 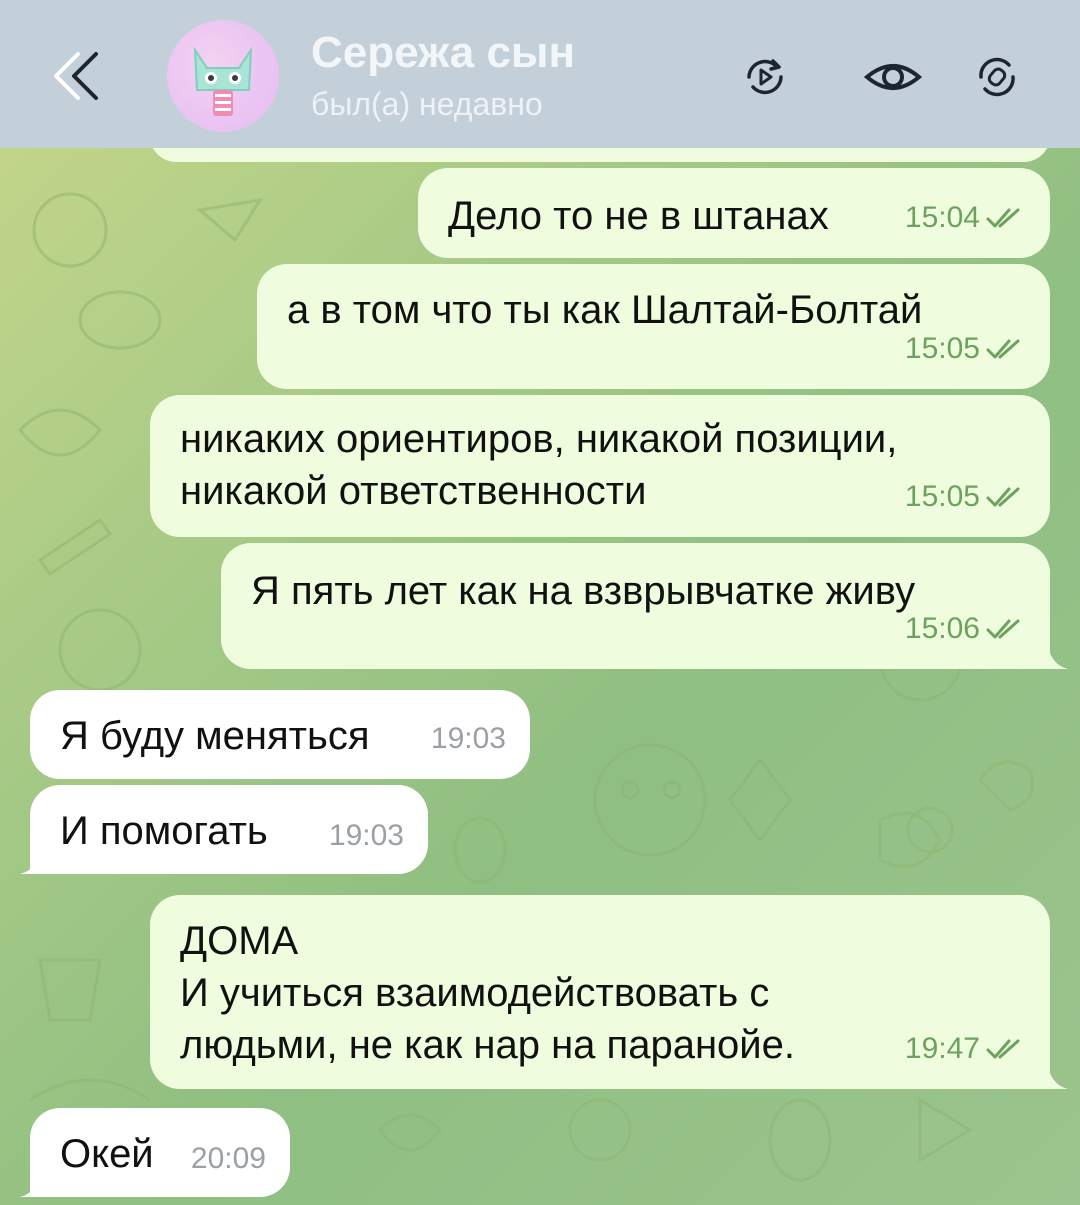 I want to click on double-chevron-left-icon, so click(x=76, y=76).